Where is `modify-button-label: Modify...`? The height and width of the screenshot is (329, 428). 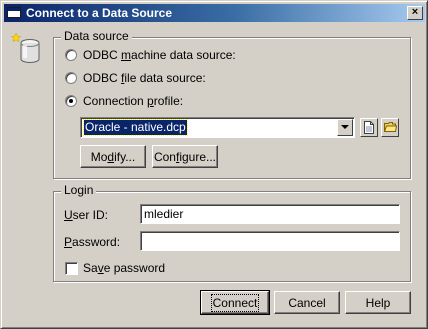
modify-button-label: Modify... is located at coordinates (113, 156).